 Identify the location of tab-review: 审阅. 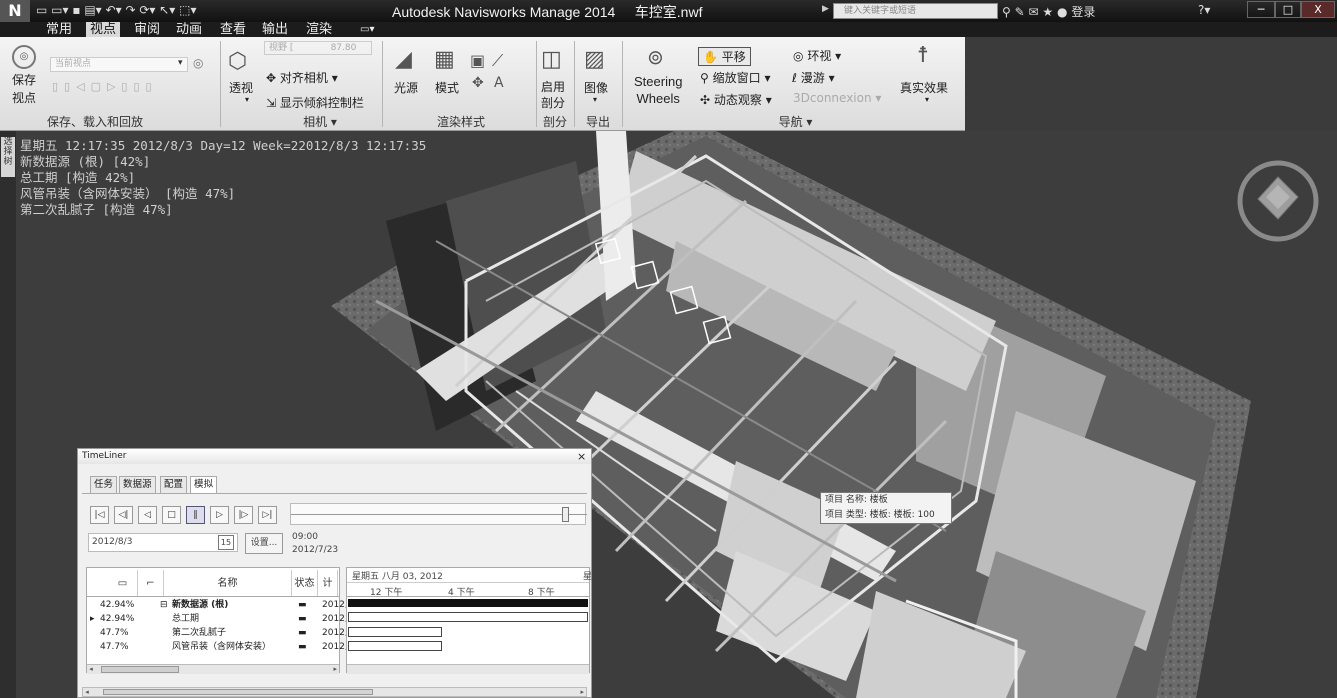
(147, 29).